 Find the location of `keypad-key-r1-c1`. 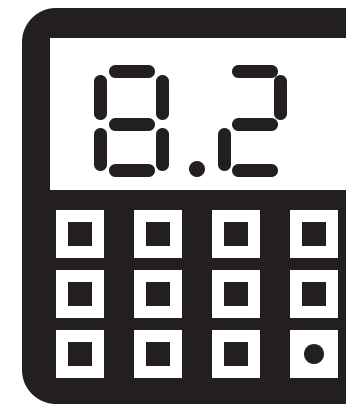

keypad-key-r1-c1 is located at coordinates (80, 234).